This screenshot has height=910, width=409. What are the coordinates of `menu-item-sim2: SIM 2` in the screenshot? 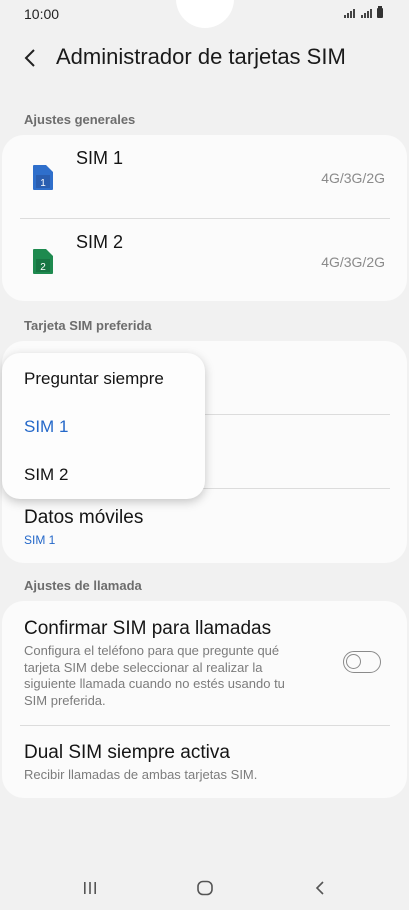 It's located at (103, 475).